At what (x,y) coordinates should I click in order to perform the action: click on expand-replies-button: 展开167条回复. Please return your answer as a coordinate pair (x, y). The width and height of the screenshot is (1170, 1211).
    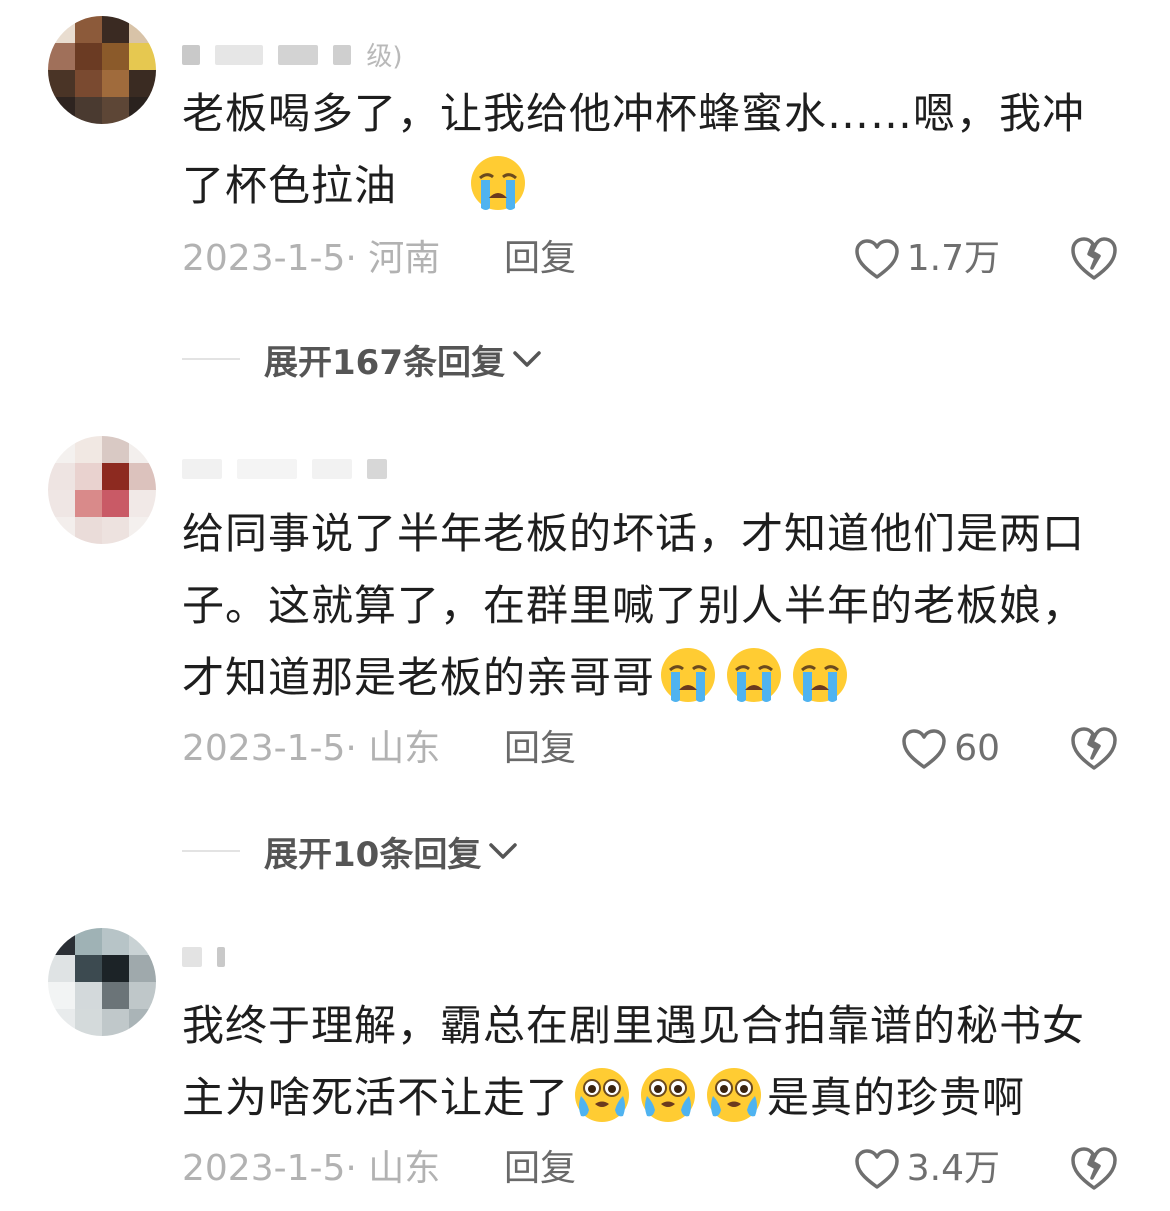
    Looking at the image, I should click on (362, 359).